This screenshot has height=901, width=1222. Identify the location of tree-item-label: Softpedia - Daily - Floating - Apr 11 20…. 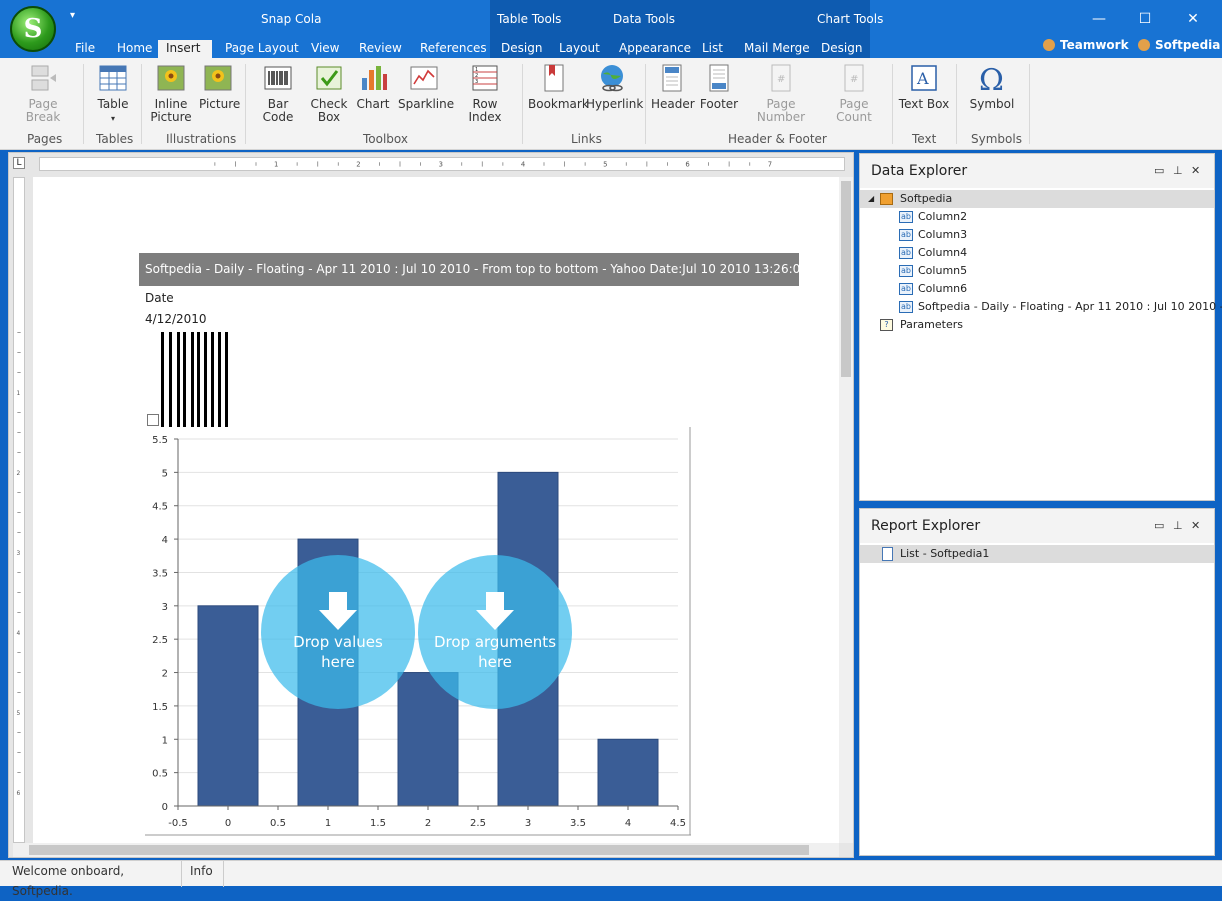
(1070, 306).